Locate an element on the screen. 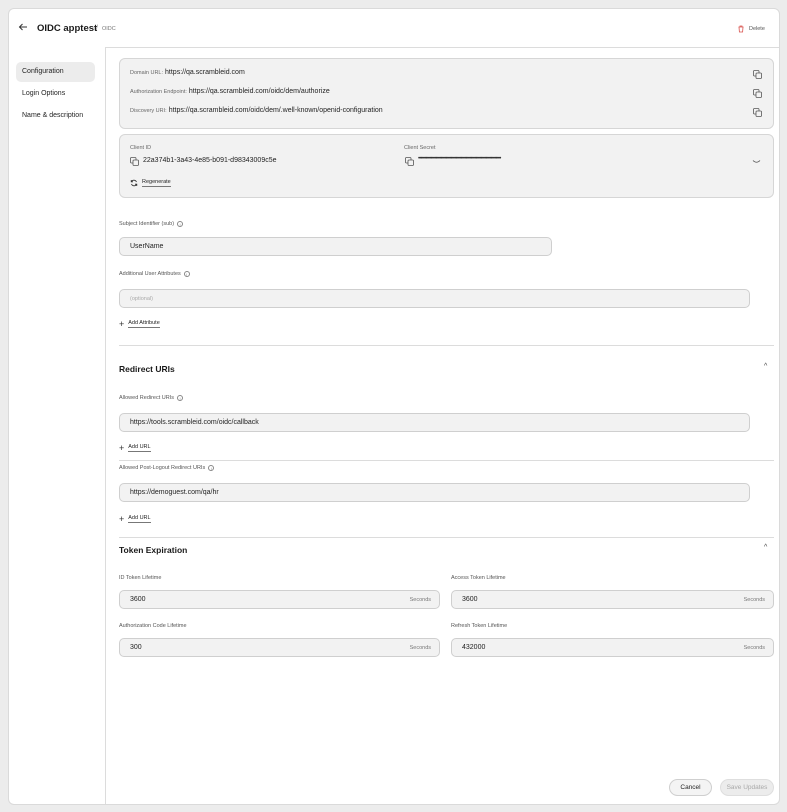 Image resolution: width=787 pixels, height=812 pixels. client-credentials-card is located at coordinates (446, 166).